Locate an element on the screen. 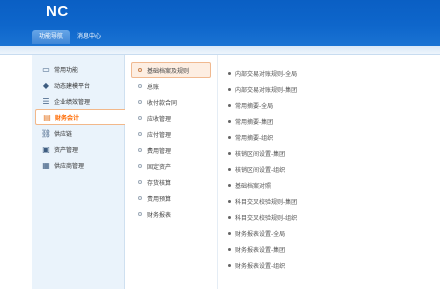 This screenshot has height=289, width=440. monitor-icon: ▭ is located at coordinates (46, 69).